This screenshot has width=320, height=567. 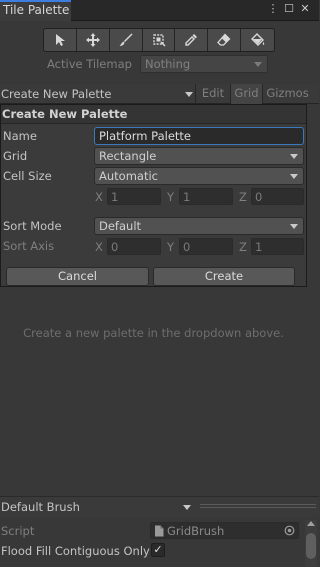 I want to click on move-tool-button, so click(x=93, y=40).